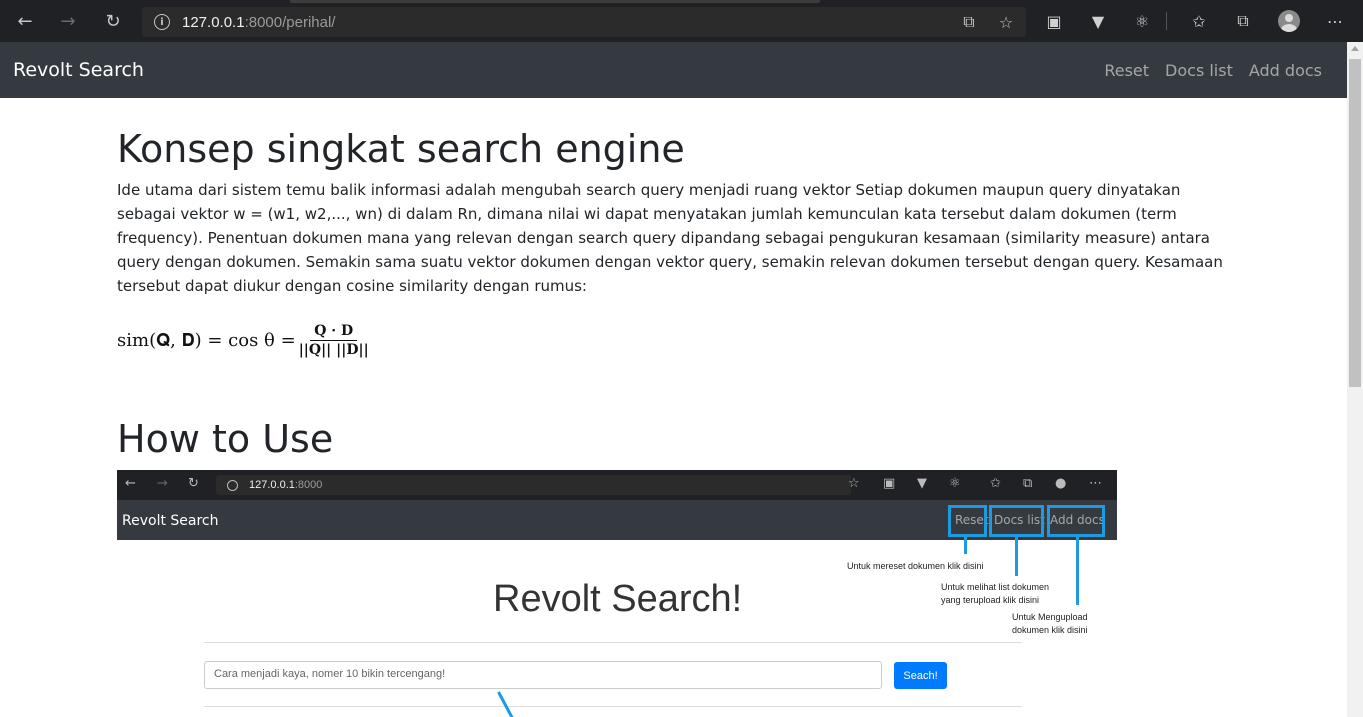 The image size is (1363, 717). What do you see at coordinates (1355, 48) in the screenshot?
I see `scroll-up-icon` at bounding box center [1355, 48].